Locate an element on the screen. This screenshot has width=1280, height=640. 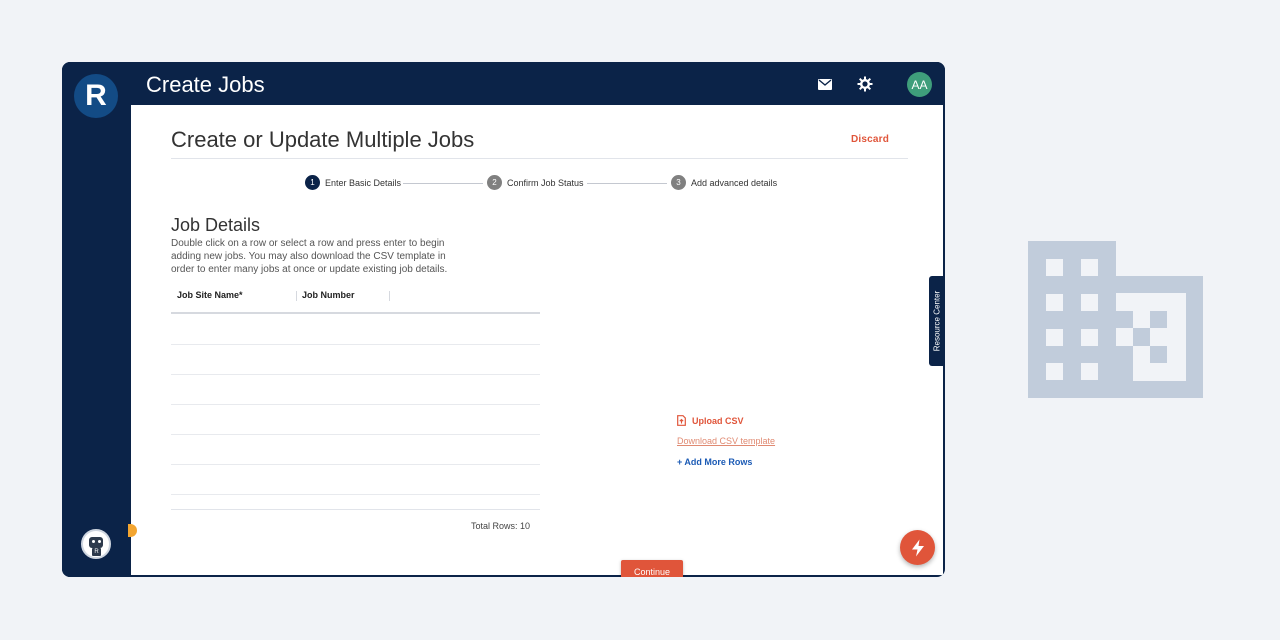
download-csv-template-link: Download CSV template is located at coordinates (726, 441).